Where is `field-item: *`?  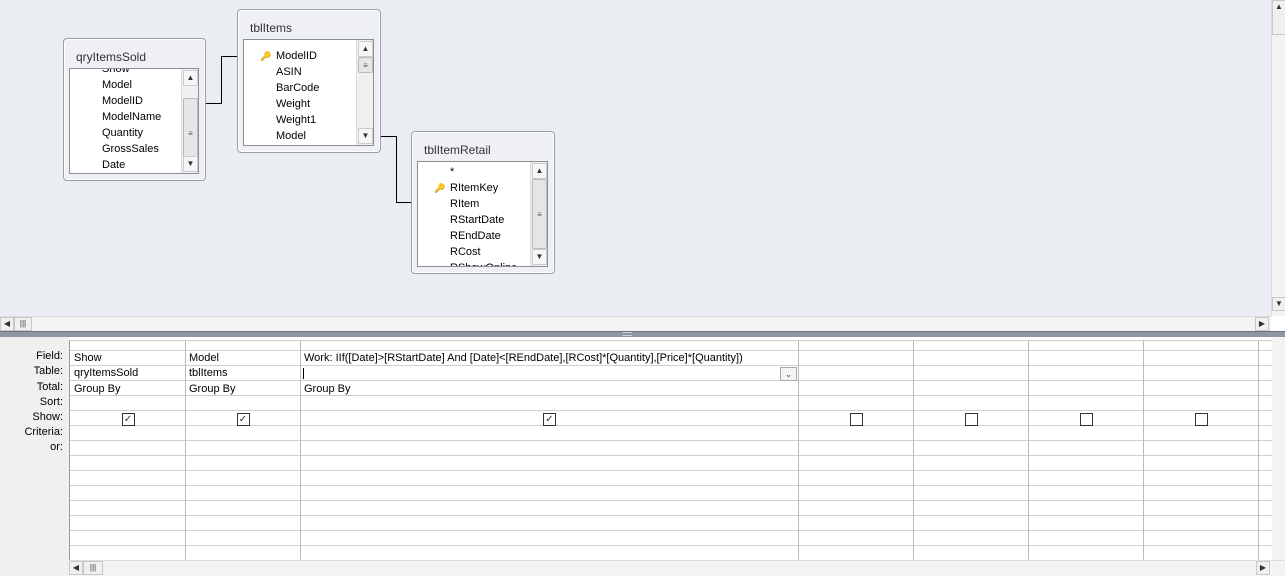
field-item: * is located at coordinates (452, 172).